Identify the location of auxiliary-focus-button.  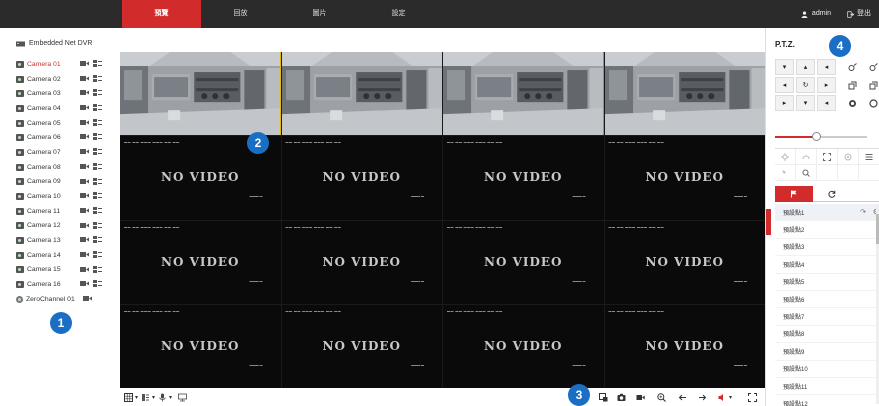
(827, 157).